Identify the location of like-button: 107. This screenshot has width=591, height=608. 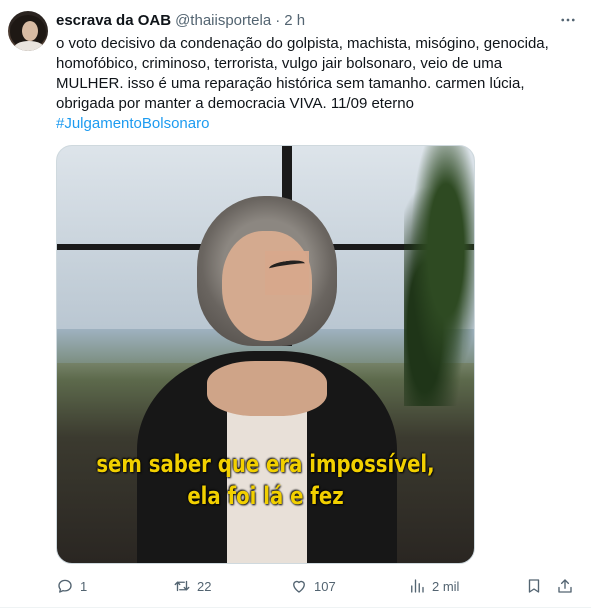
(313, 586).